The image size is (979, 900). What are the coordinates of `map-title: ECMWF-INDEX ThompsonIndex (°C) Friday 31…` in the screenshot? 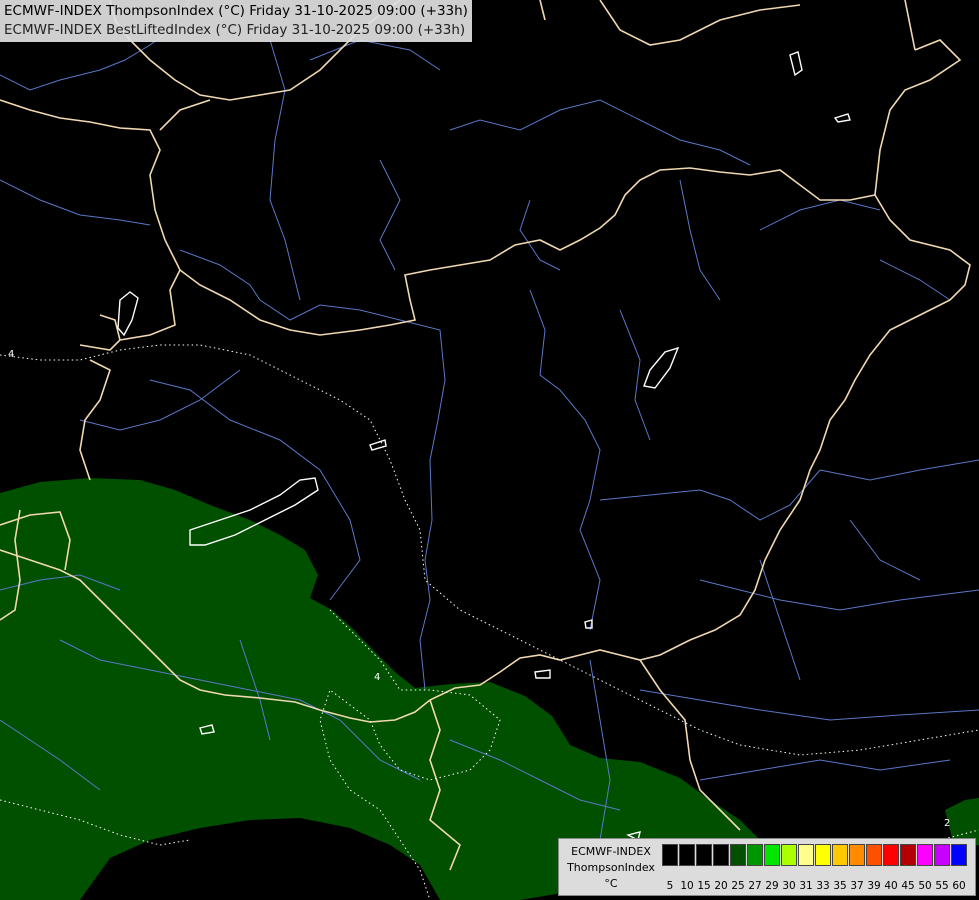 It's located at (236, 21).